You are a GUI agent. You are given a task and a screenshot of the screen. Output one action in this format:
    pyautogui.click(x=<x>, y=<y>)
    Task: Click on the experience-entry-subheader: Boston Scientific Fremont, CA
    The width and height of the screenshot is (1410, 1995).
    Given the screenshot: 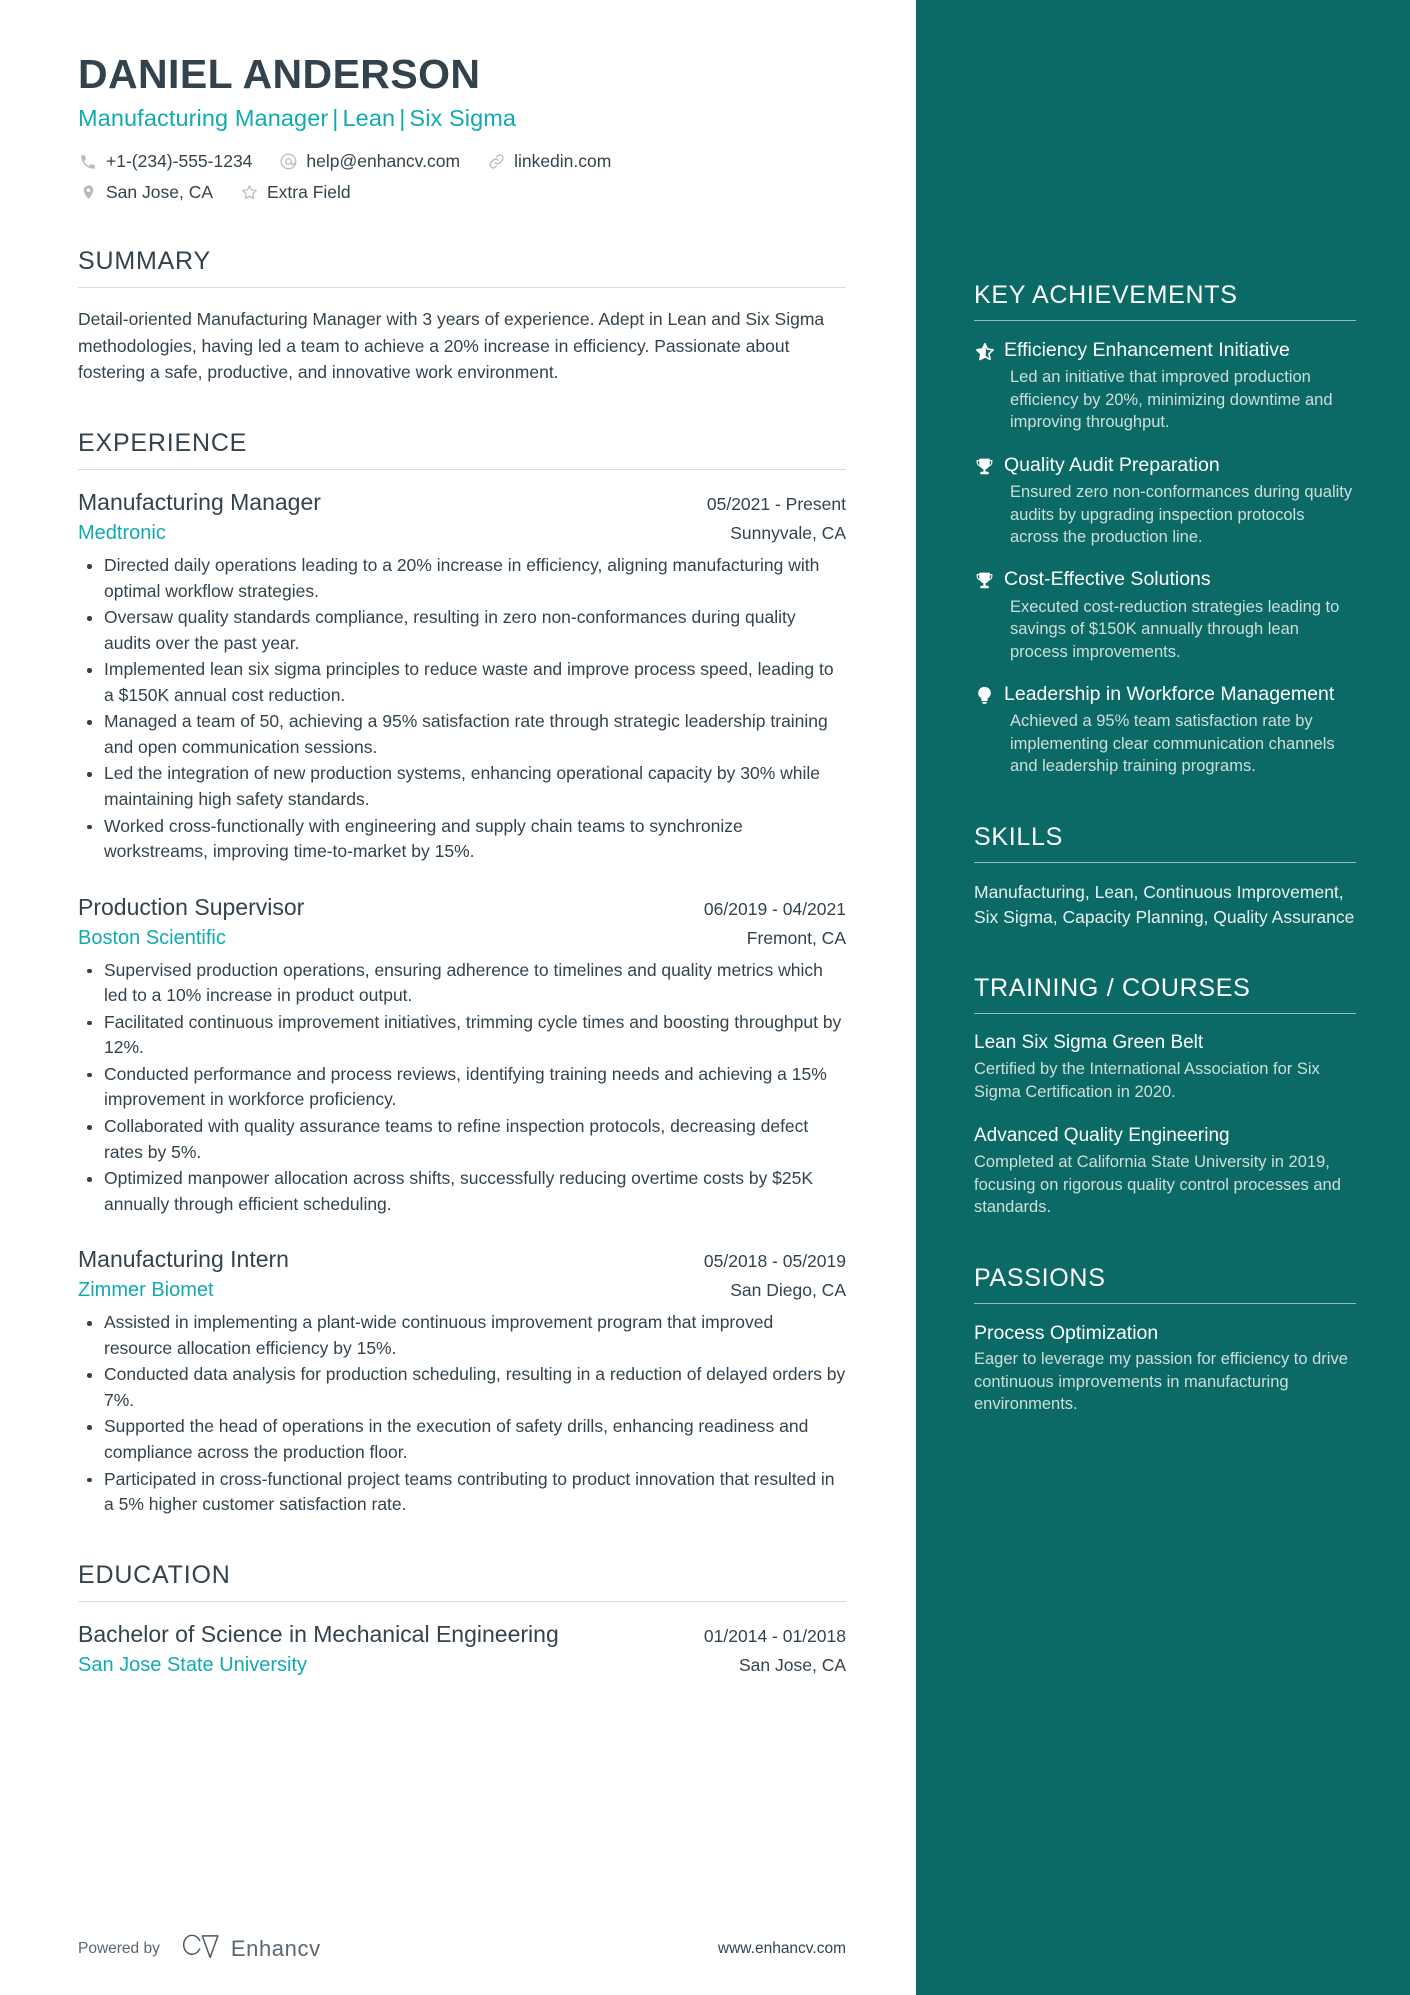 What is the action you would take?
    pyautogui.click(x=462, y=938)
    